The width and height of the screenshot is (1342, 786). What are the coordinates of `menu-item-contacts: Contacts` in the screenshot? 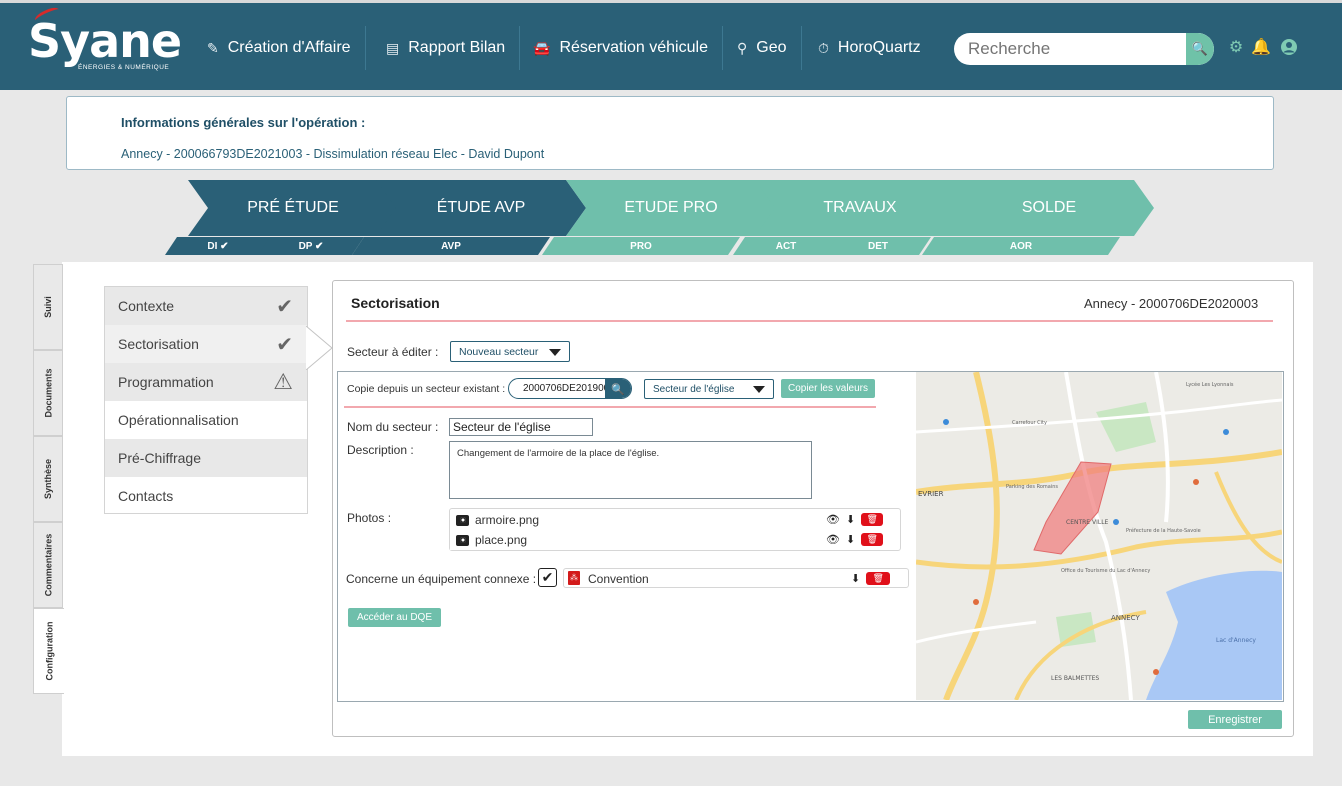 It's located at (206, 496).